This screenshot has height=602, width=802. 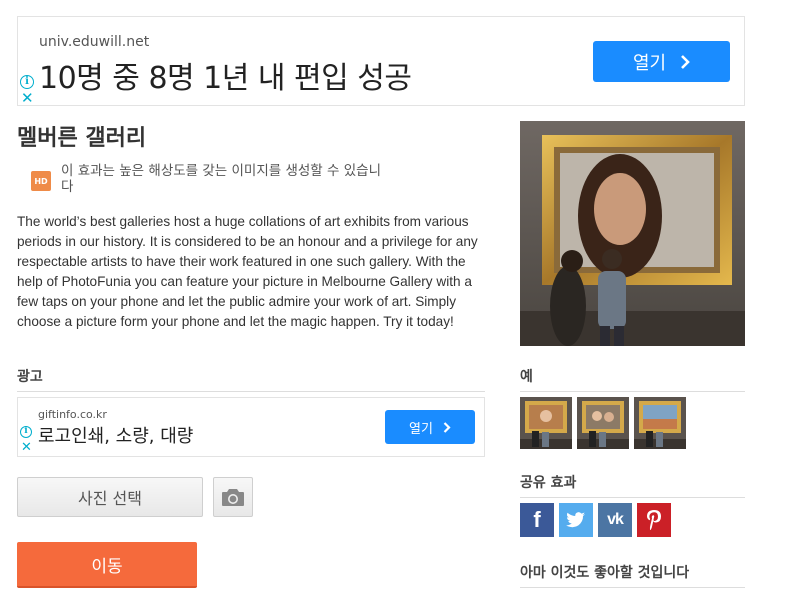 What do you see at coordinates (115, 435) in the screenshot?
I see `ad-headline: 로고인쇄, 소량, 대량` at bounding box center [115, 435].